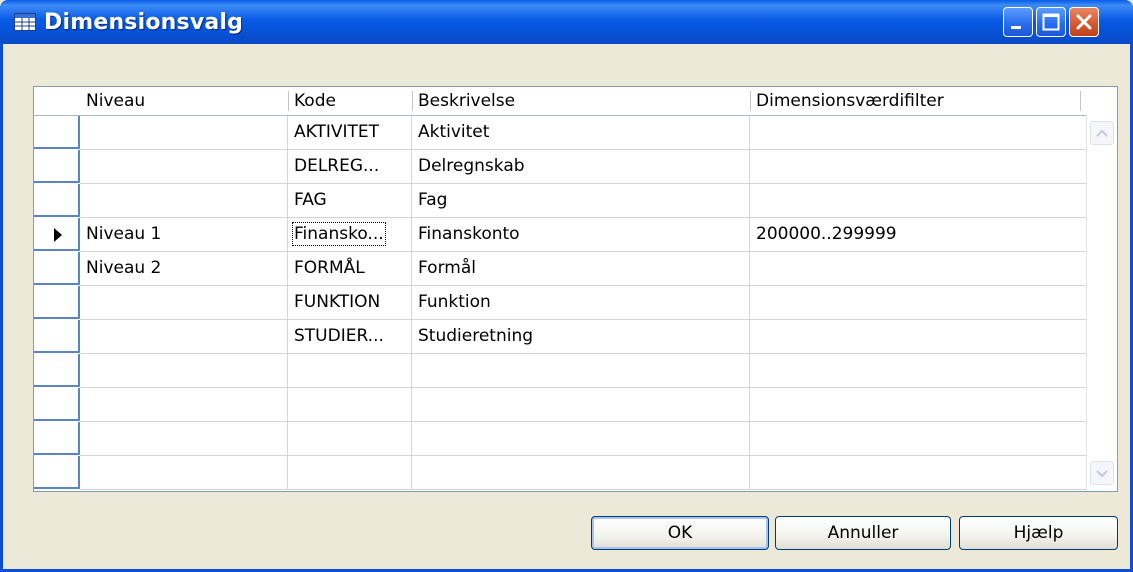  I want to click on cell-filter: 200000..299999, so click(919, 235).